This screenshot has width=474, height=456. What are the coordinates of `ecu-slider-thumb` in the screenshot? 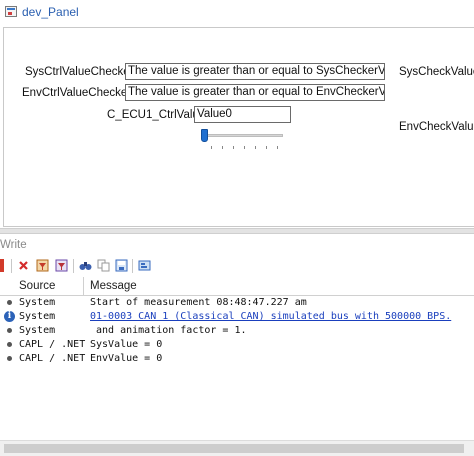 It's located at (204, 135).